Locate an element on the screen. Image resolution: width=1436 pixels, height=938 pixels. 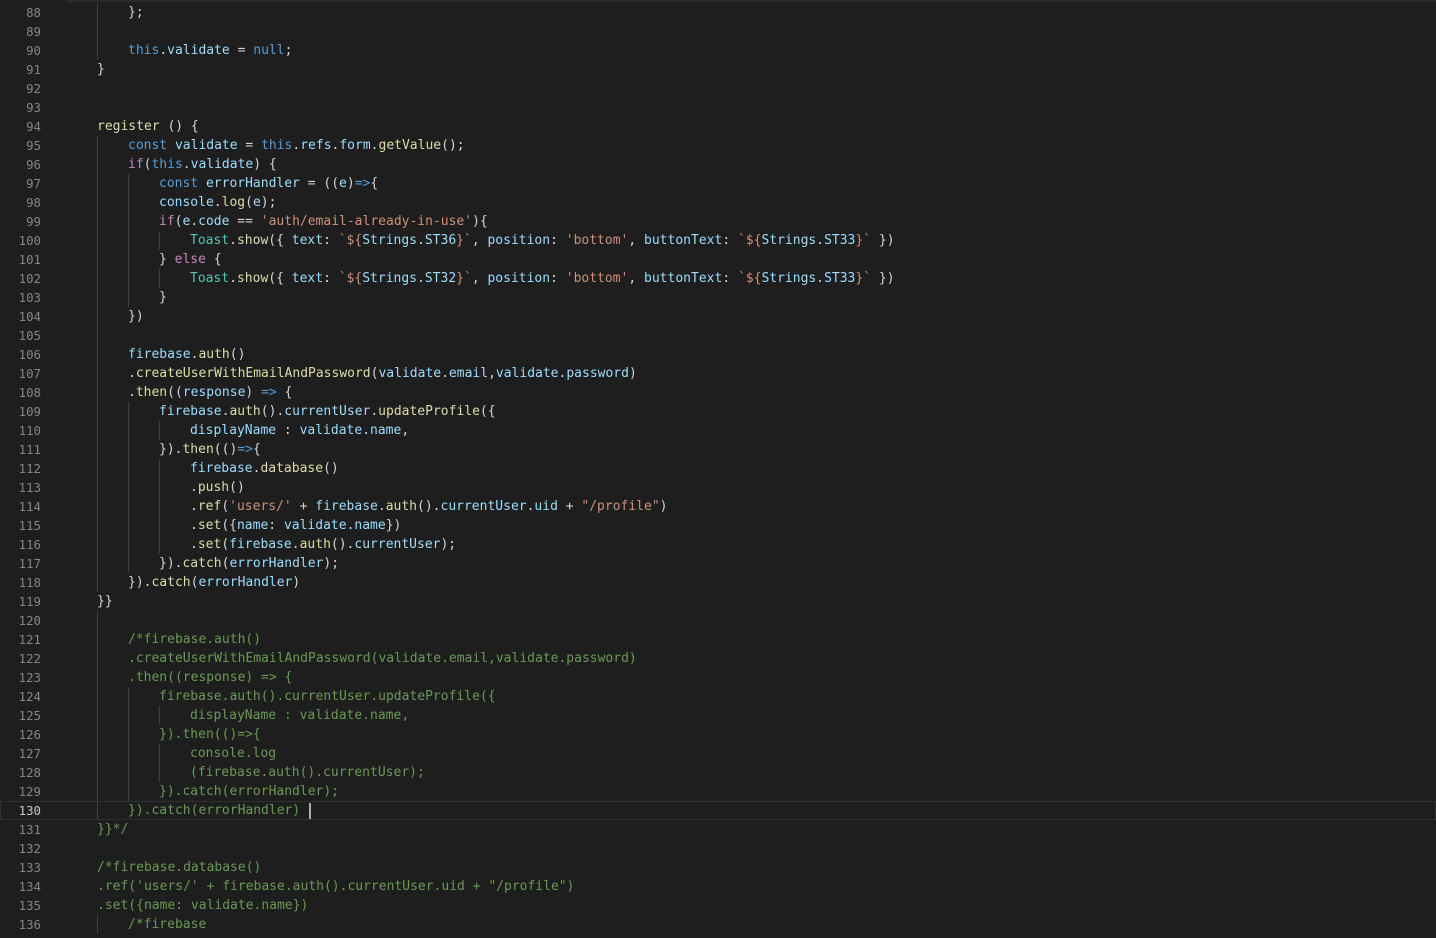
code-line: 126 }).then(()=>{ is located at coordinates (718, 734).